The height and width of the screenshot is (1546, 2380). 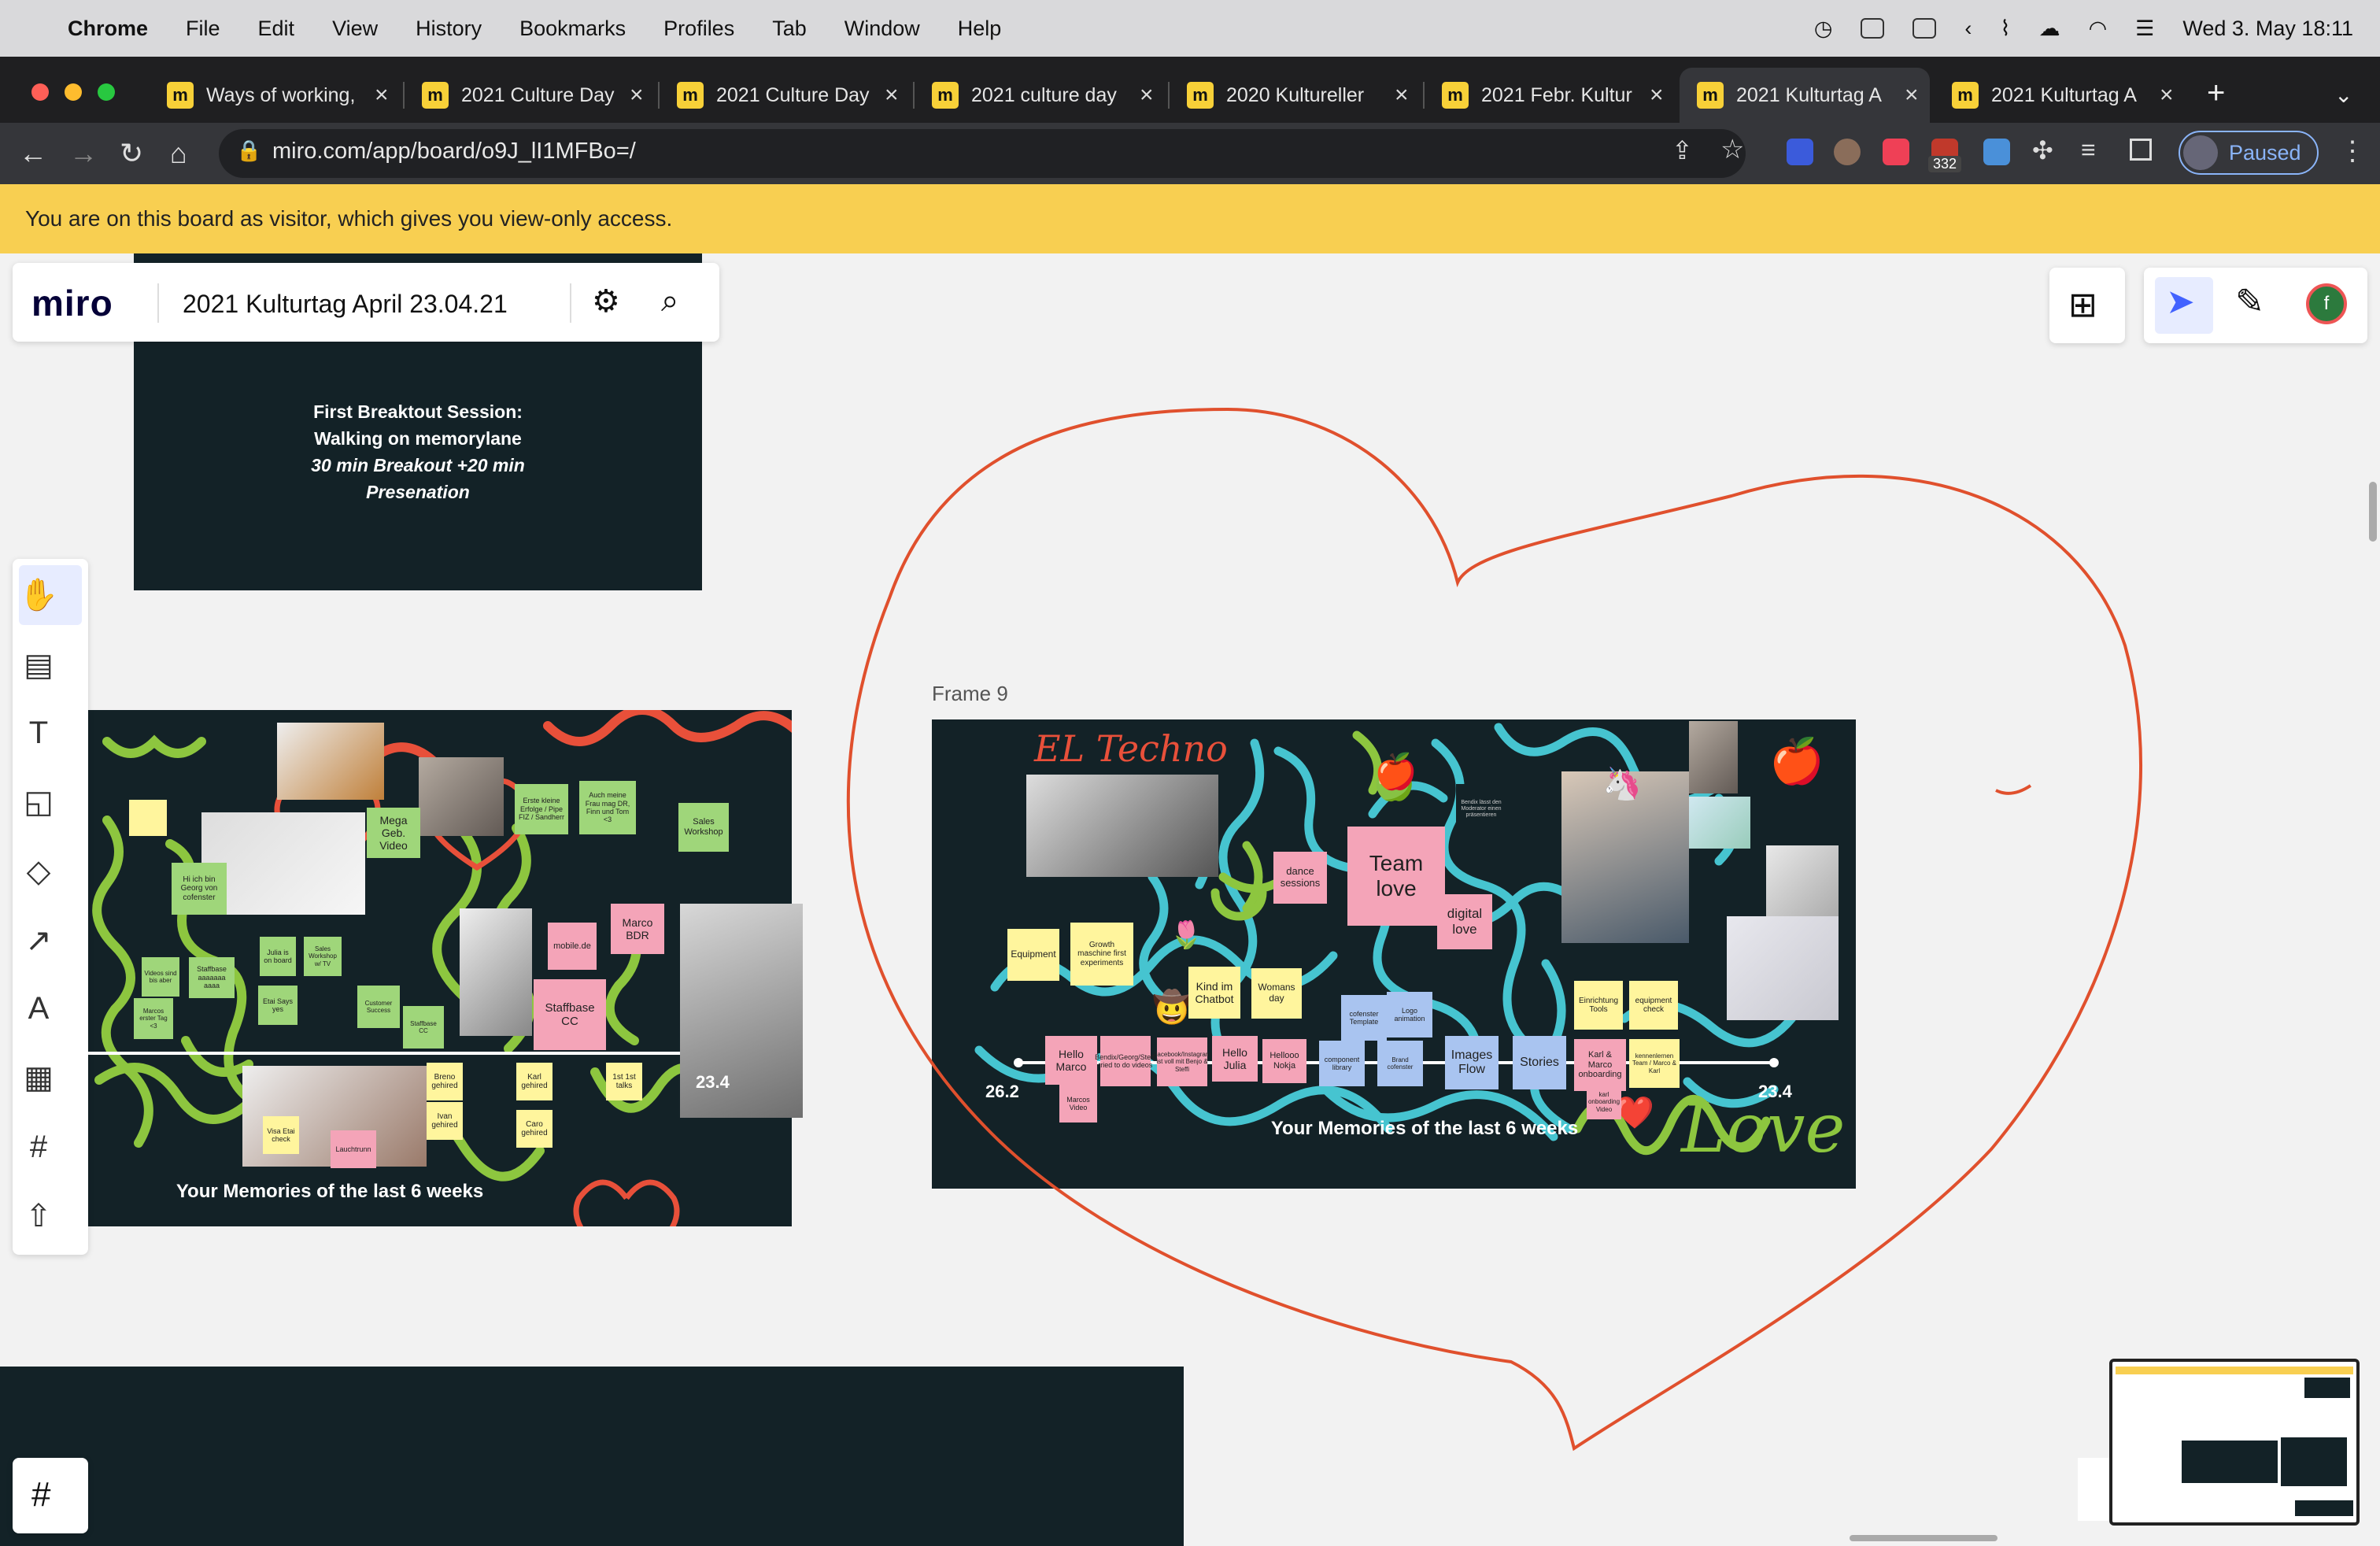 What do you see at coordinates (38, 1216) in the screenshot?
I see `upload-tool-icon: ⇧` at bounding box center [38, 1216].